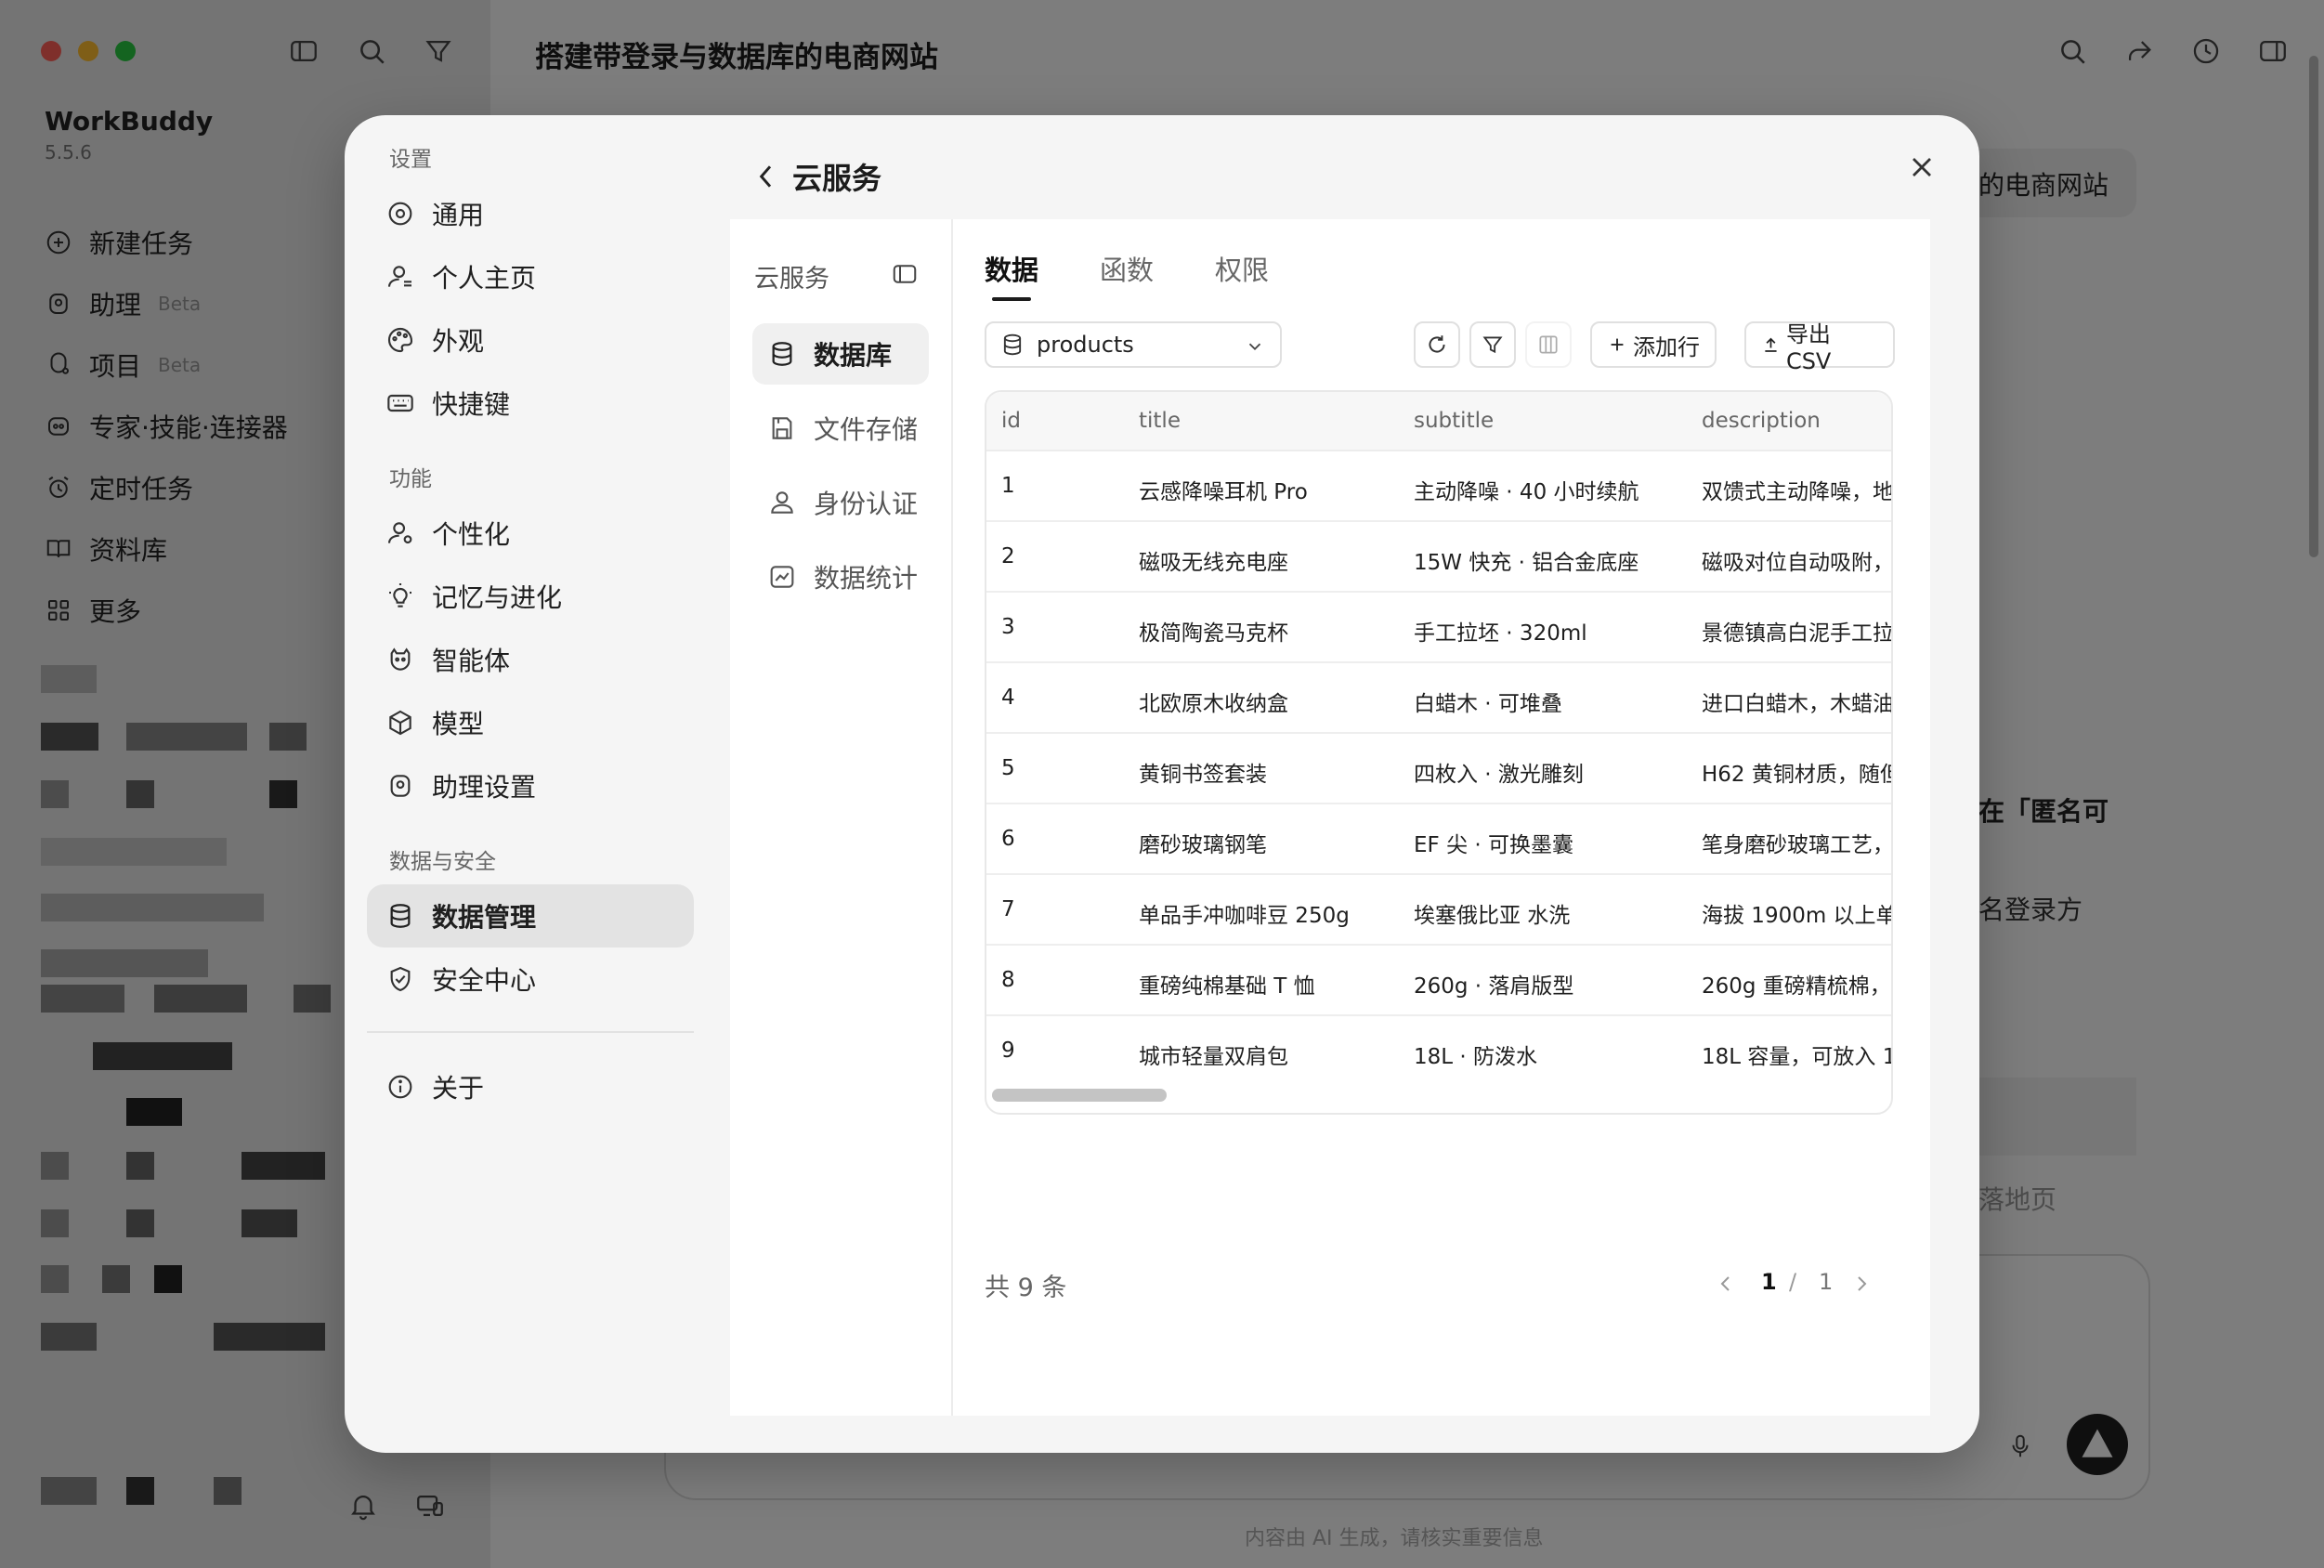 This screenshot has height=1568, width=2324. Describe the element at coordinates (400, 979) in the screenshot. I see `shield-check-icon` at that location.